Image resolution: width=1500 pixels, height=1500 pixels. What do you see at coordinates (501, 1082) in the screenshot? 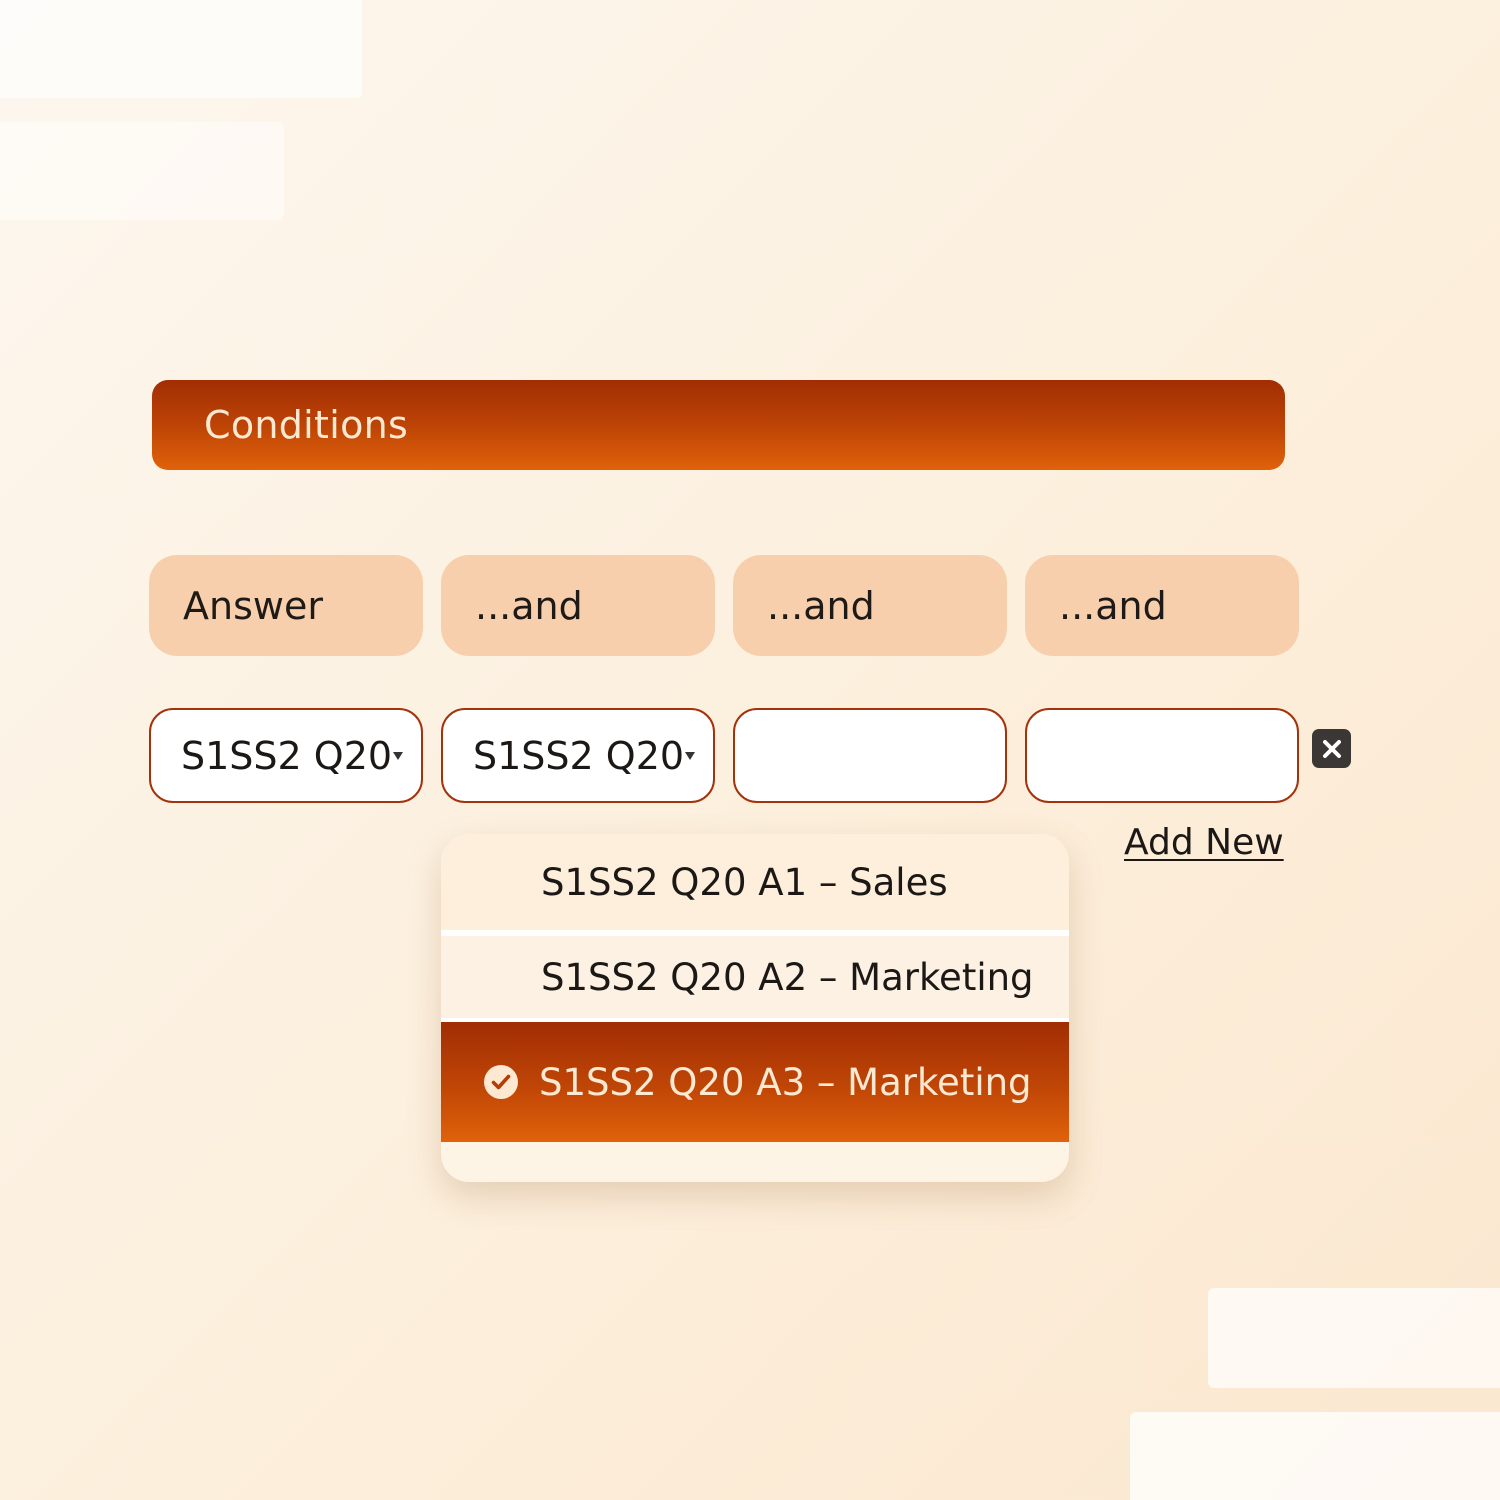
I see `check-circle-icon` at bounding box center [501, 1082].